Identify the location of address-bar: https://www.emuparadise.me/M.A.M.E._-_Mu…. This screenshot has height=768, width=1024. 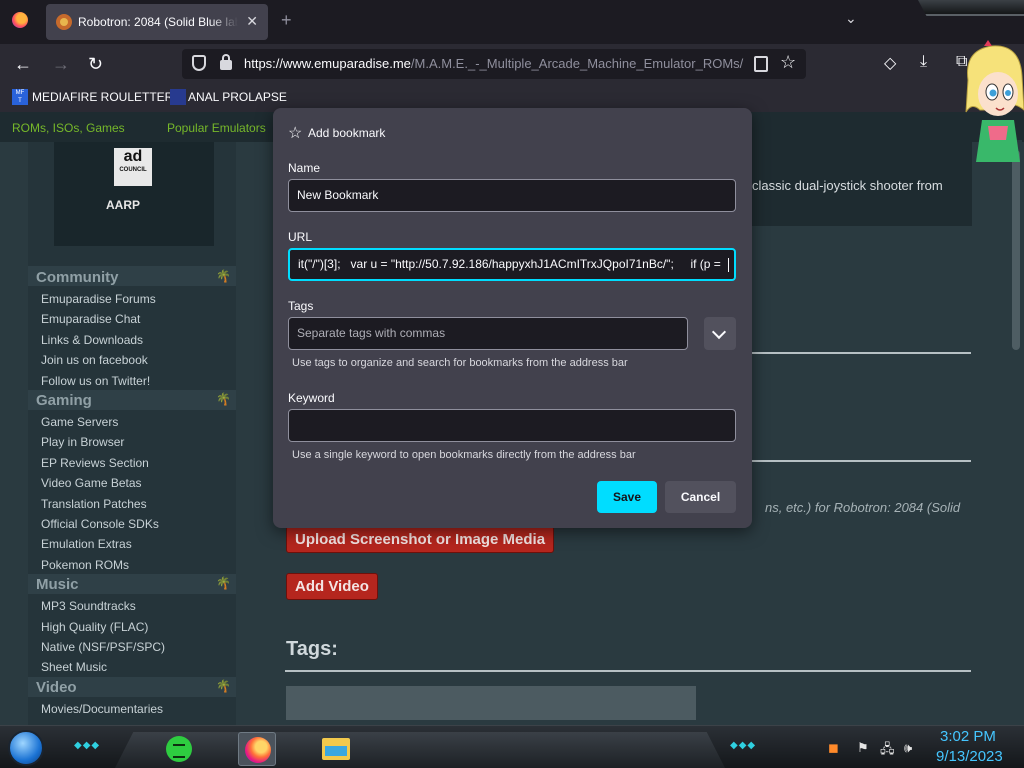
(494, 64).